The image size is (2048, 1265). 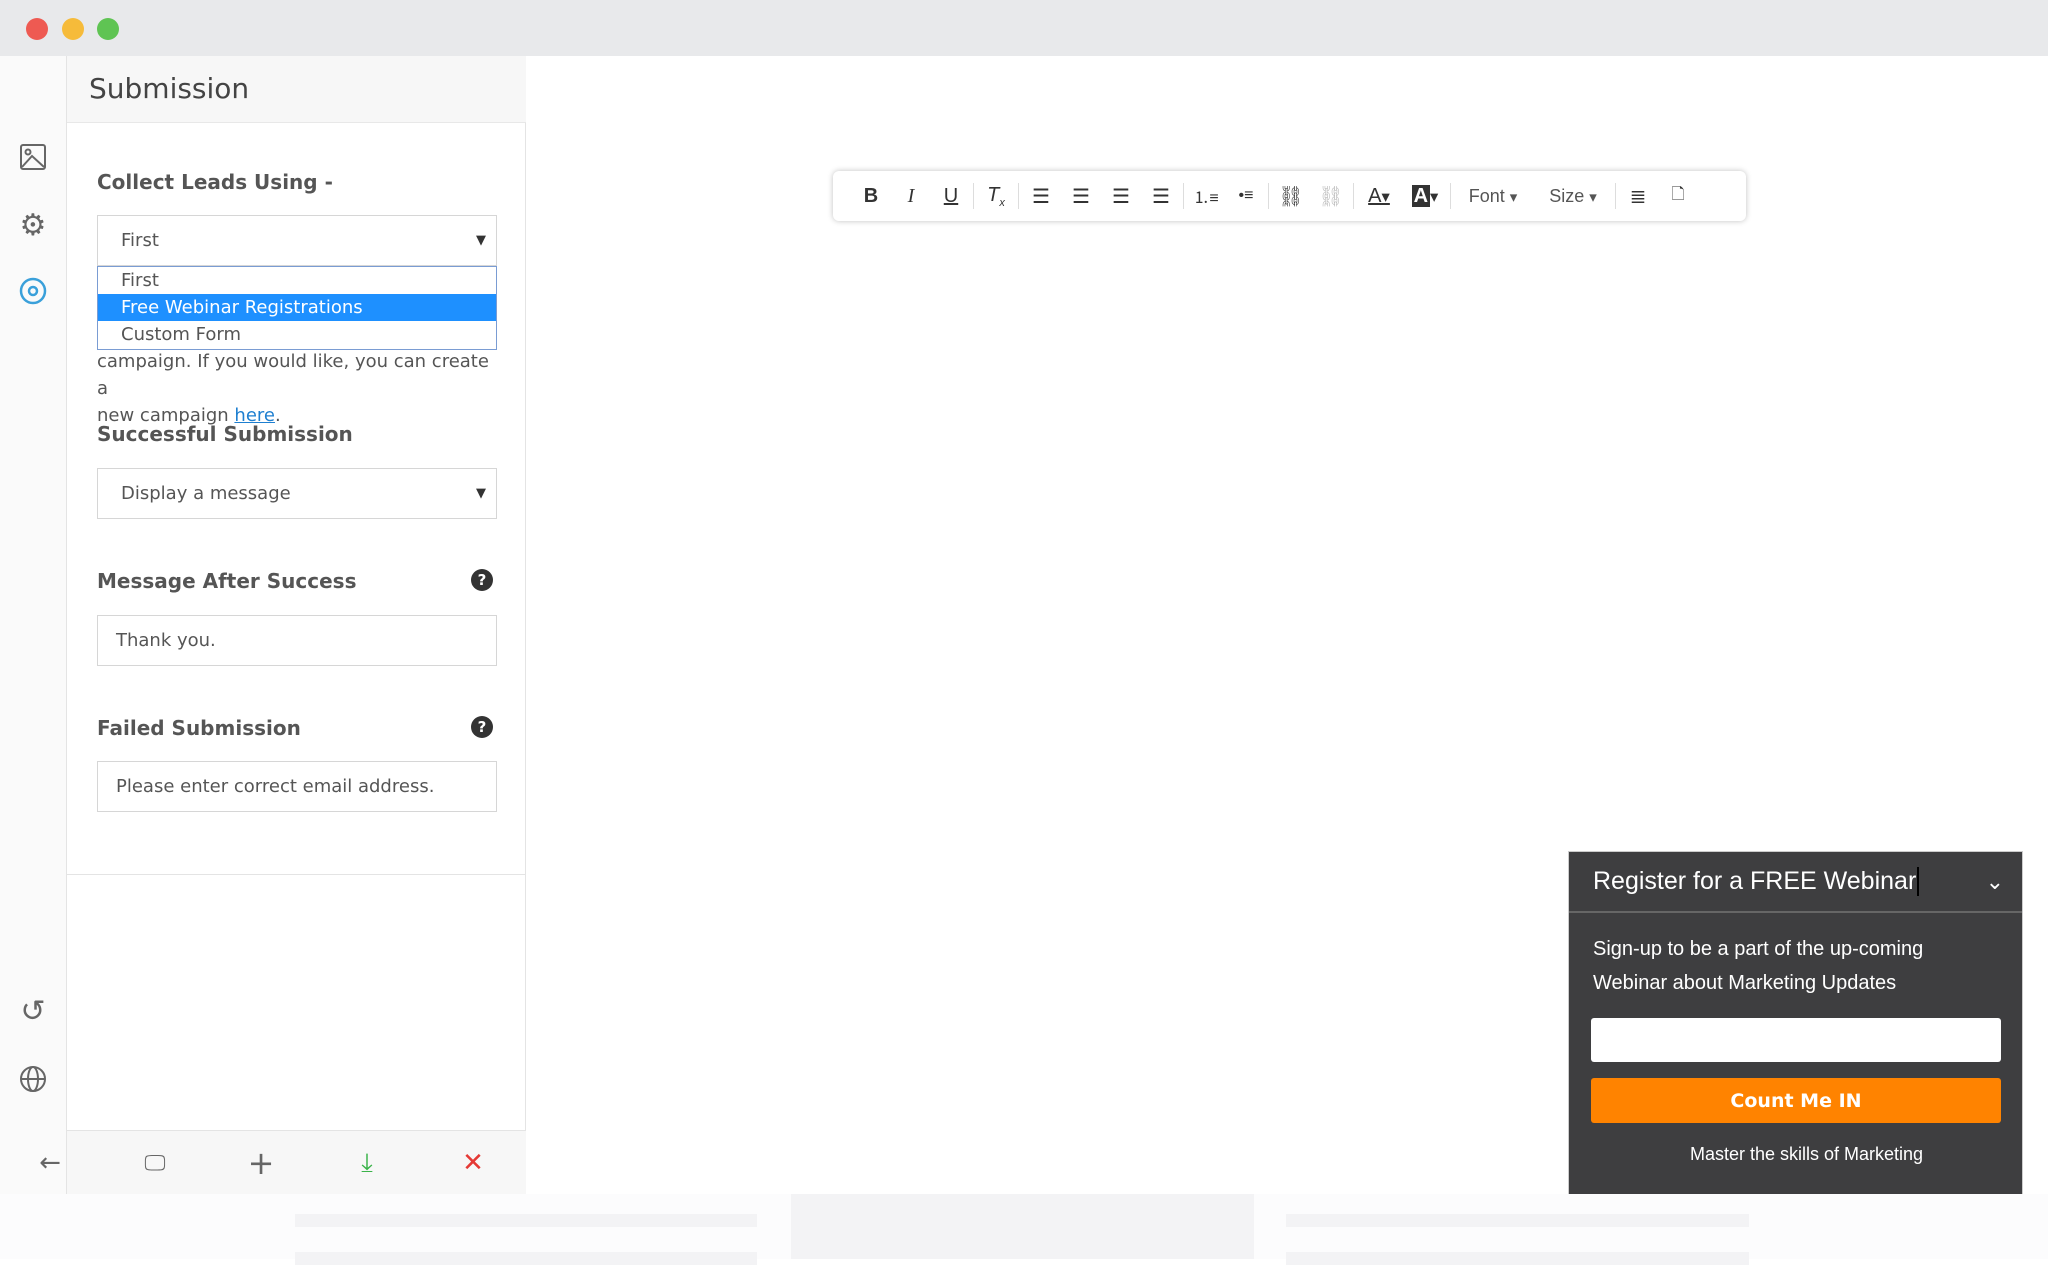 What do you see at coordinates (297, 334) in the screenshot?
I see `option-custom-form: Custom Form` at bounding box center [297, 334].